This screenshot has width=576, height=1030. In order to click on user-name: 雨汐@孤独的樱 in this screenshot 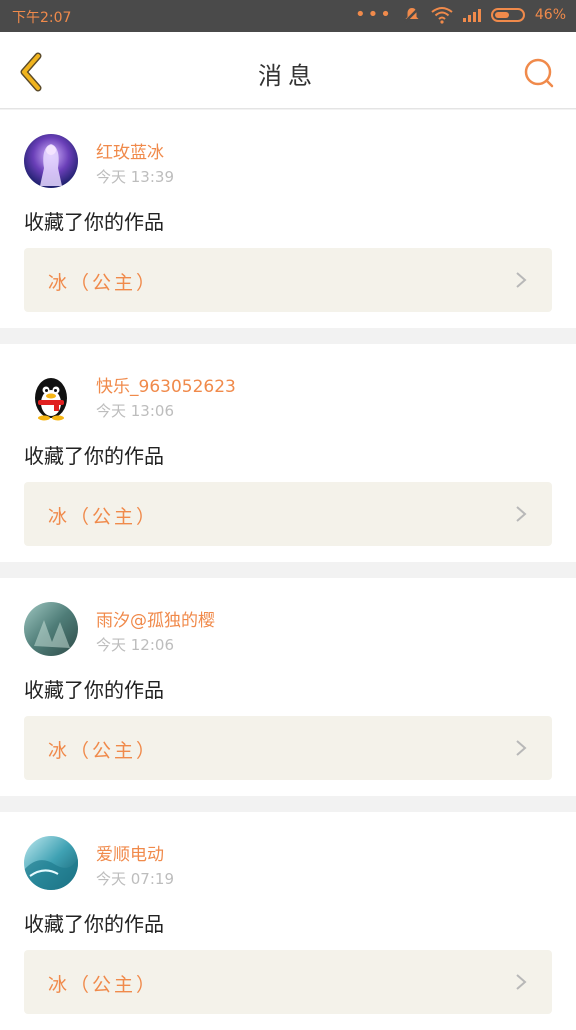, I will do `click(155, 618)`.